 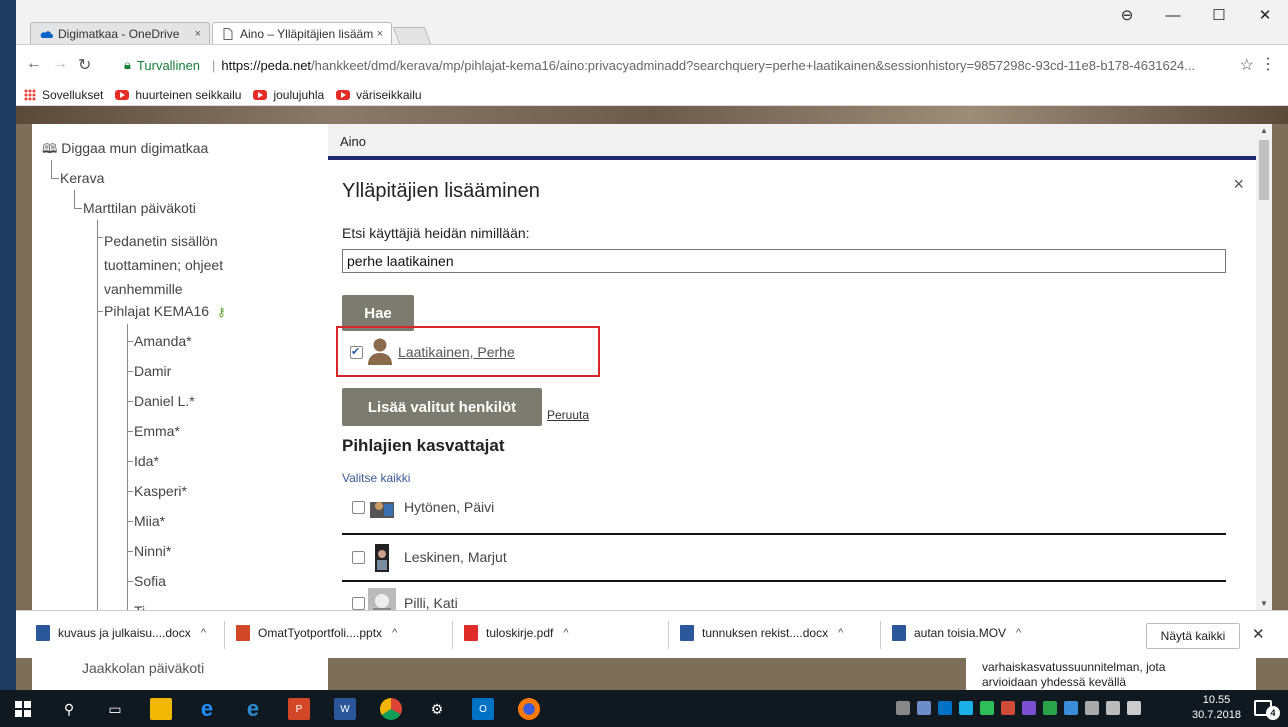 What do you see at coordinates (288, 95) in the screenshot?
I see `bookmark-joulujuhla: joulujuhla` at bounding box center [288, 95].